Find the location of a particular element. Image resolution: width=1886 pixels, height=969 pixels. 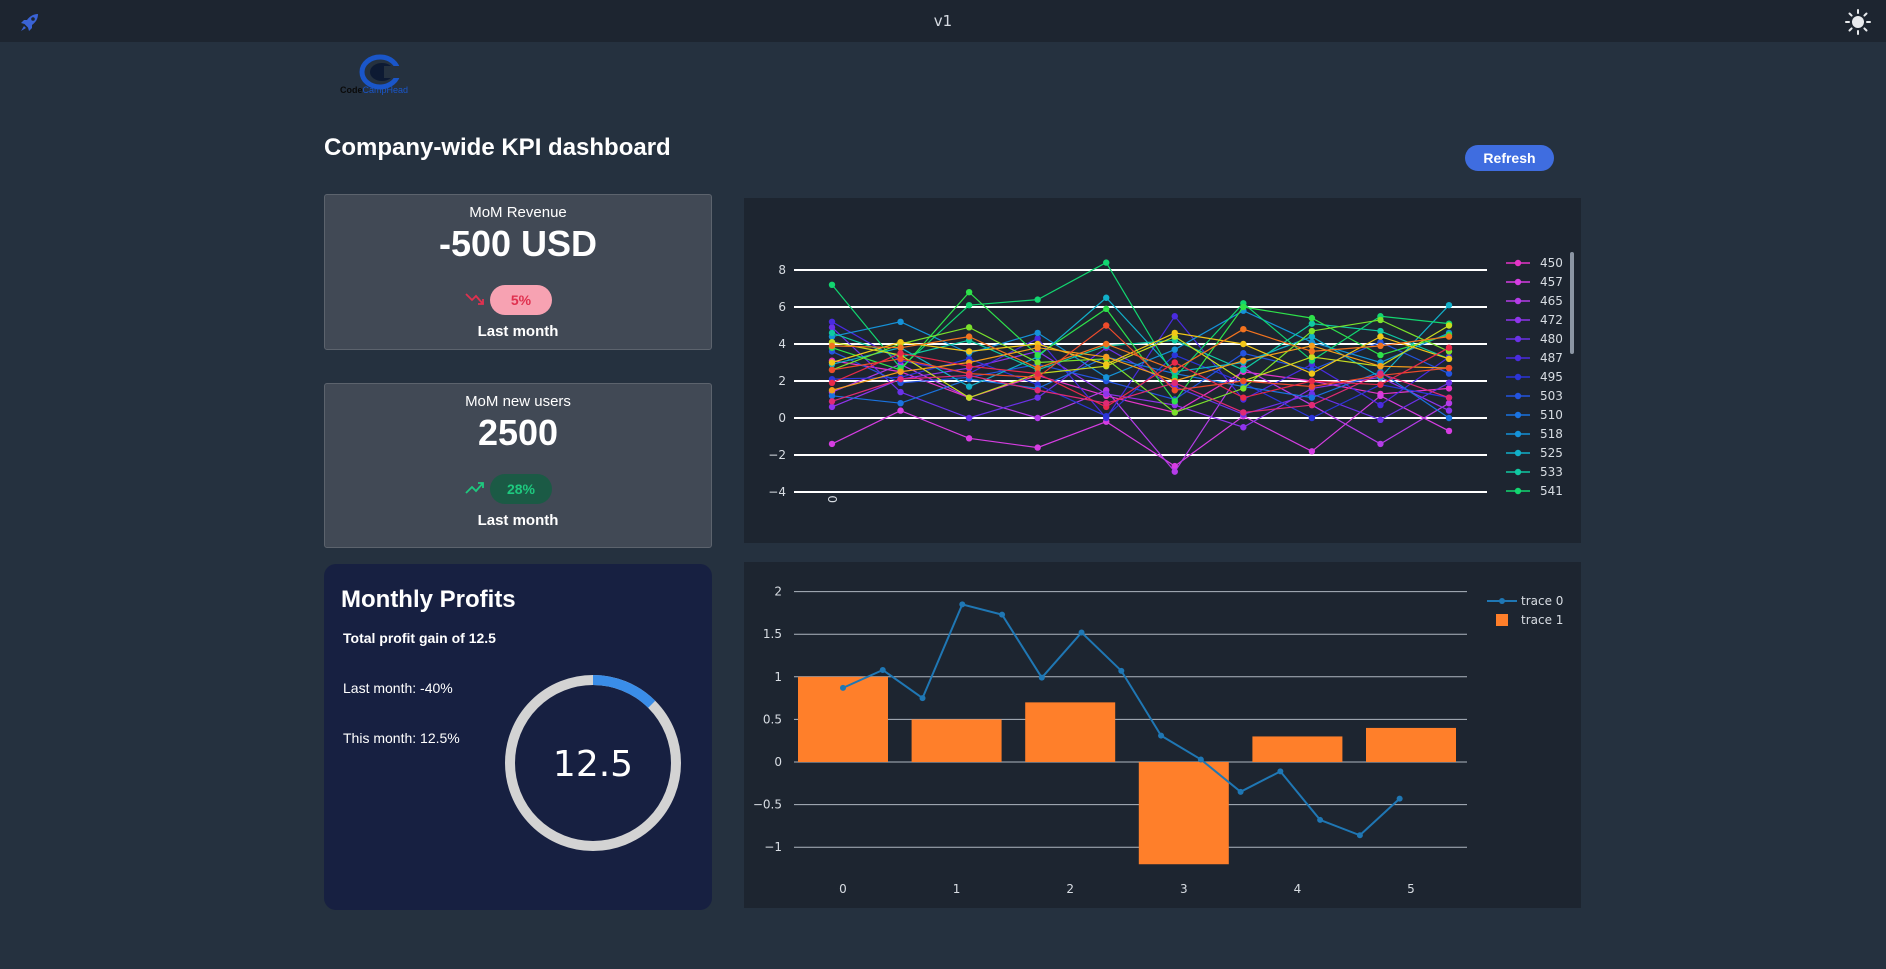

refresh-button: Refresh is located at coordinates (1509, 158).